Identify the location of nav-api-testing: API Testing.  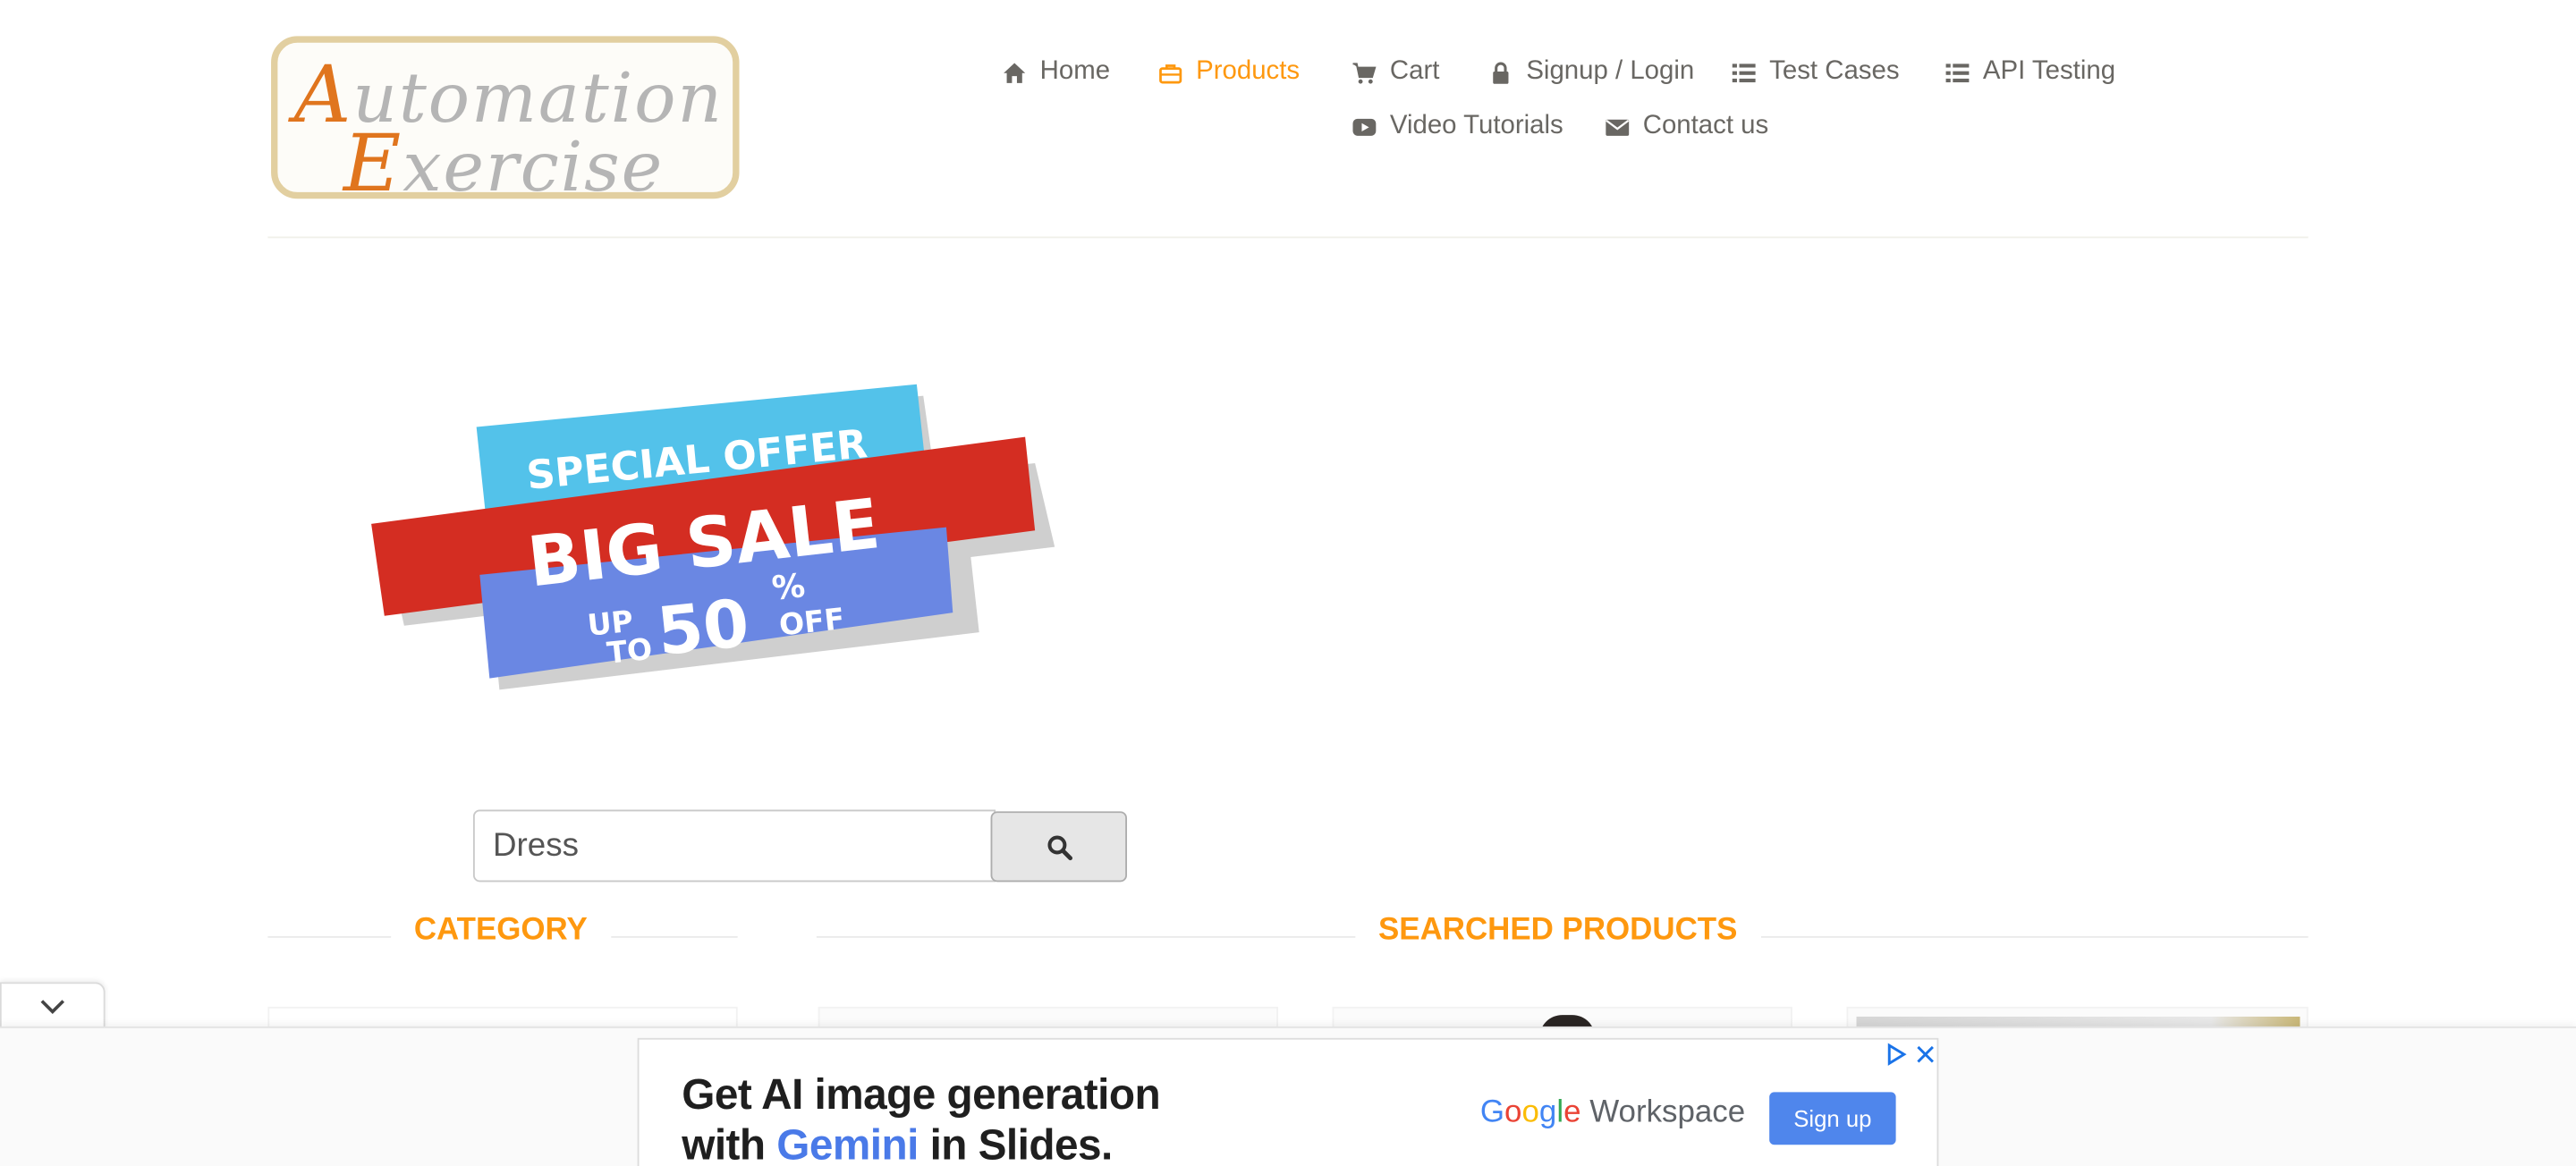
(2030, 72).